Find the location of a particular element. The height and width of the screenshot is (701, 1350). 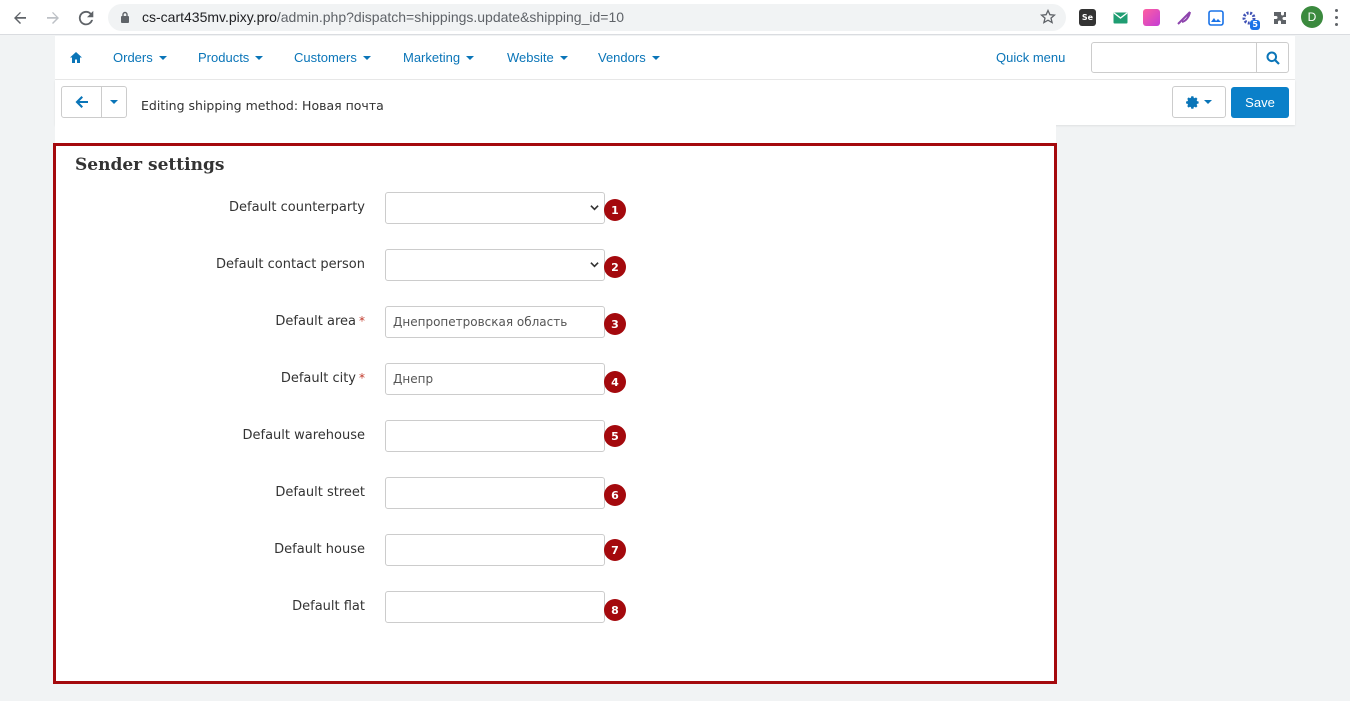

default-area-input: Днепропетровская область is located at coordinates (495, 322).